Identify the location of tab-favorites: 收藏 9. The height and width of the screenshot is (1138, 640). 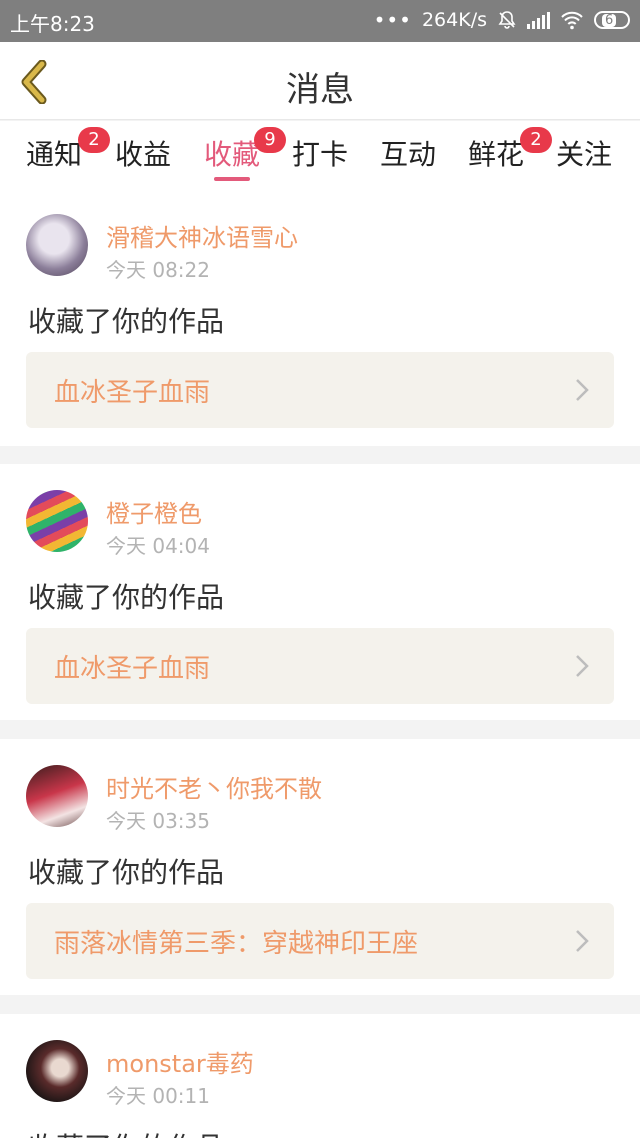
(245, 154).